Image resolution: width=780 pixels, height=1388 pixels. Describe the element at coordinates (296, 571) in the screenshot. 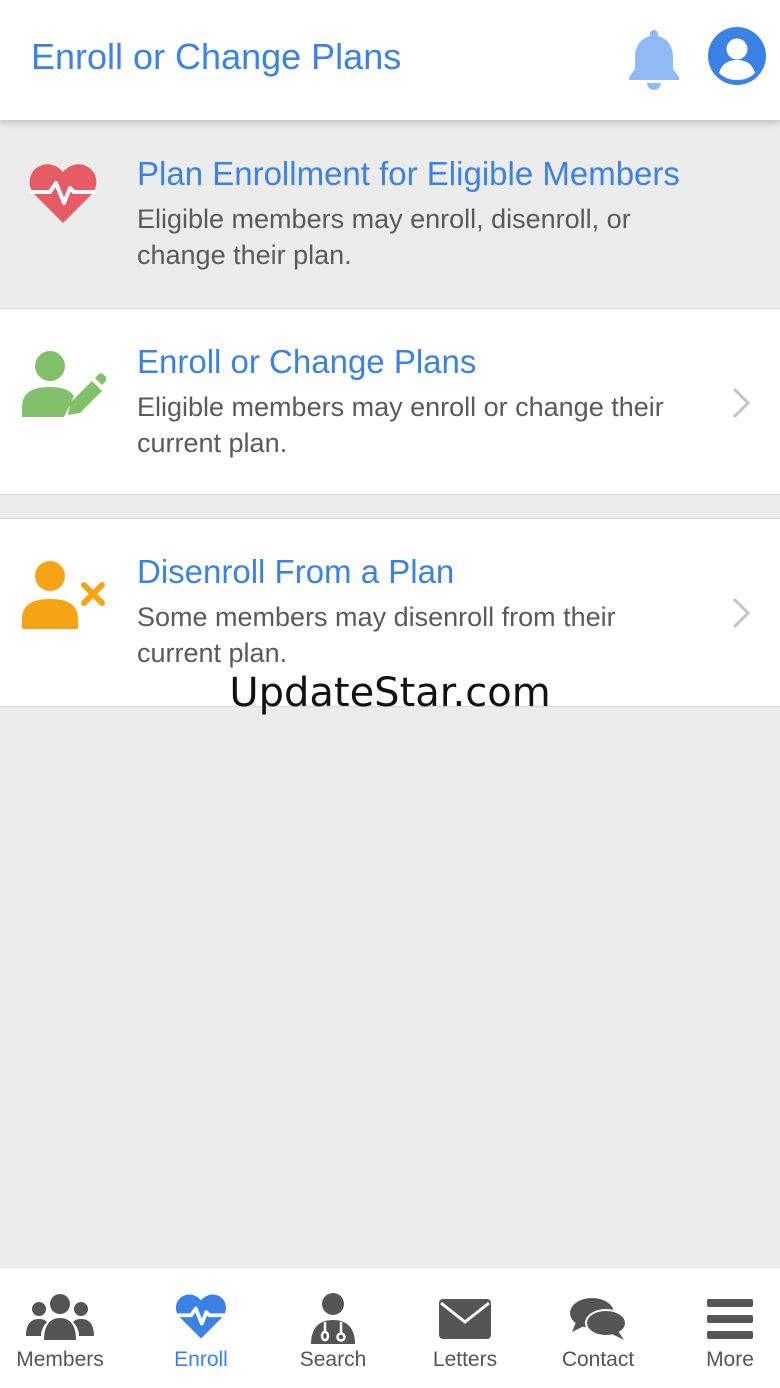

I see `item-title: Disenroll From a Plan` at that location.